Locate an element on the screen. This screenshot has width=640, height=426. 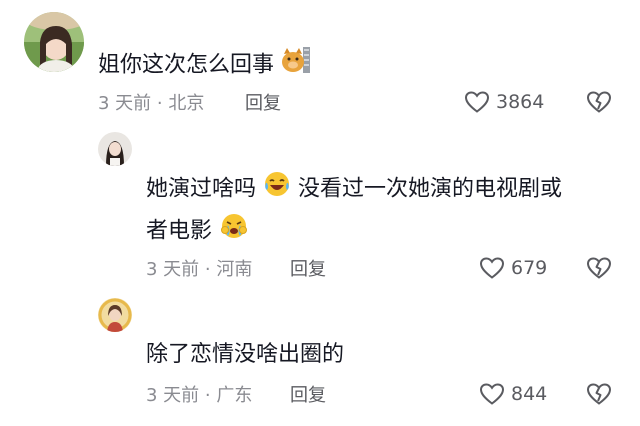
like-button: 679 is located at coordinates (513, 268).